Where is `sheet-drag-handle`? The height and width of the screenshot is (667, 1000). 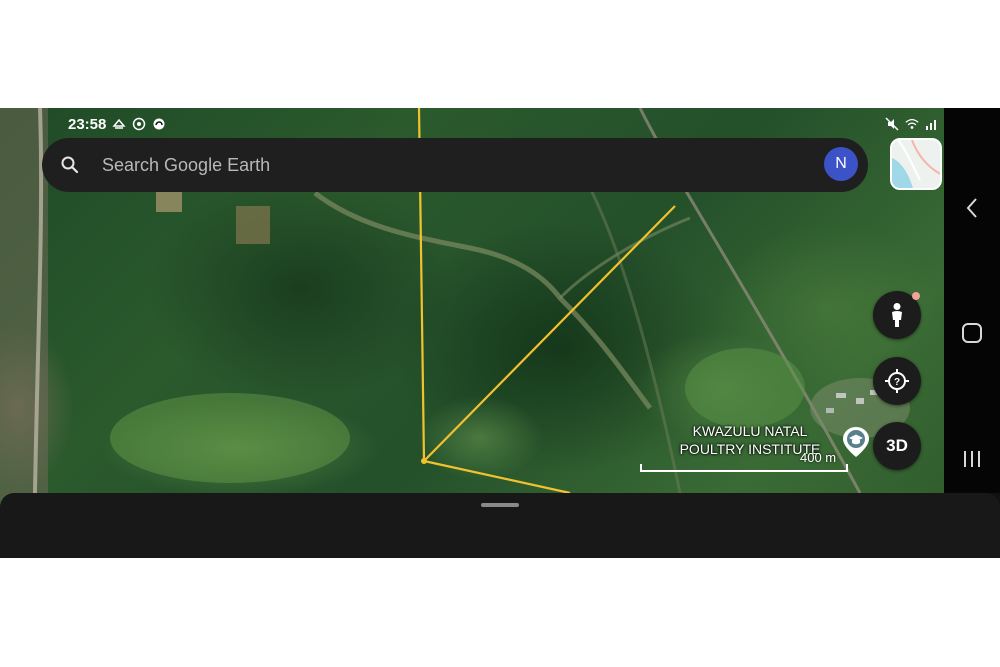 sheet-drag-handle is located at coordinates (500, 505).